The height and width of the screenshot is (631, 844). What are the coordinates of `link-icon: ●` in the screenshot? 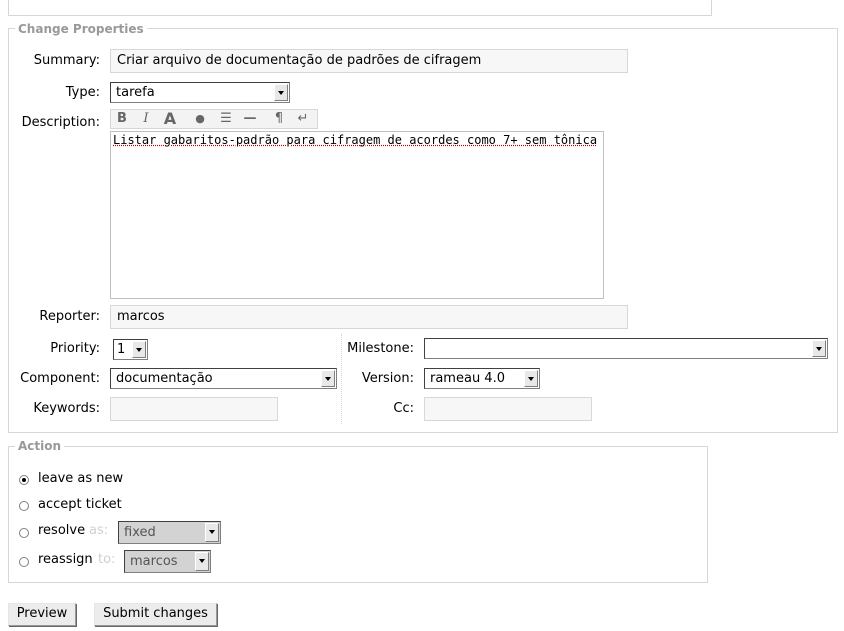 It's located at (200, 119).